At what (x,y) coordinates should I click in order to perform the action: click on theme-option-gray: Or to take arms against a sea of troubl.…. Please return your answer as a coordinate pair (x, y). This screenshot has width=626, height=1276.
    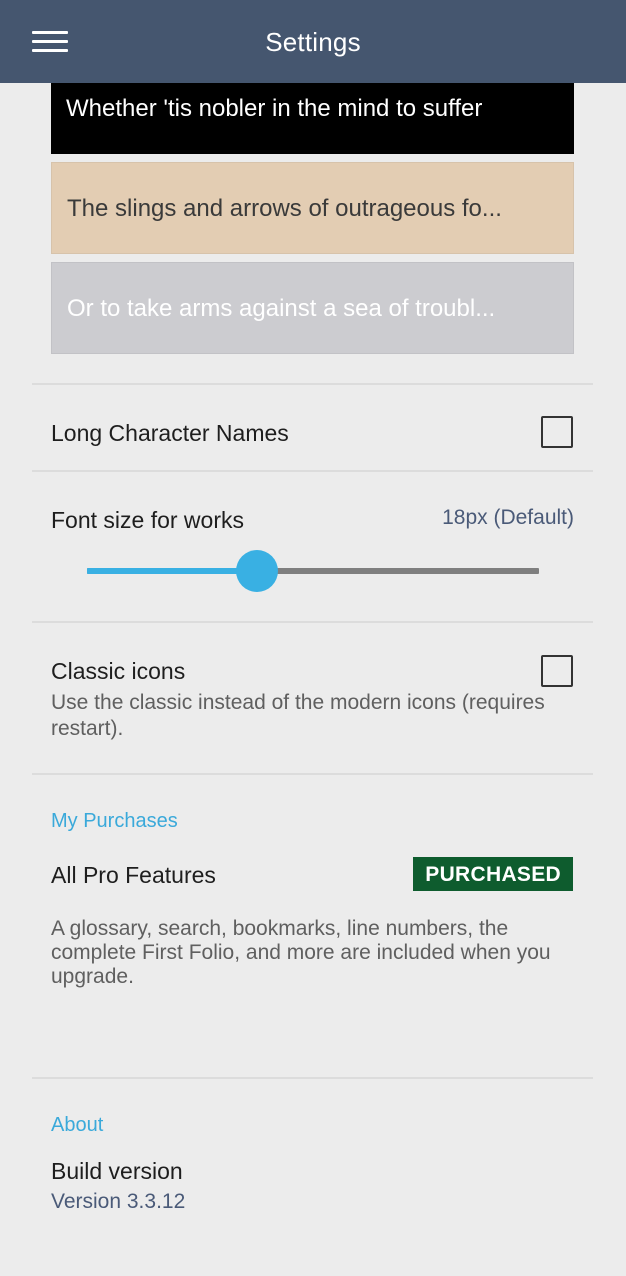
    Looking at the image, I should click on (312, 308).